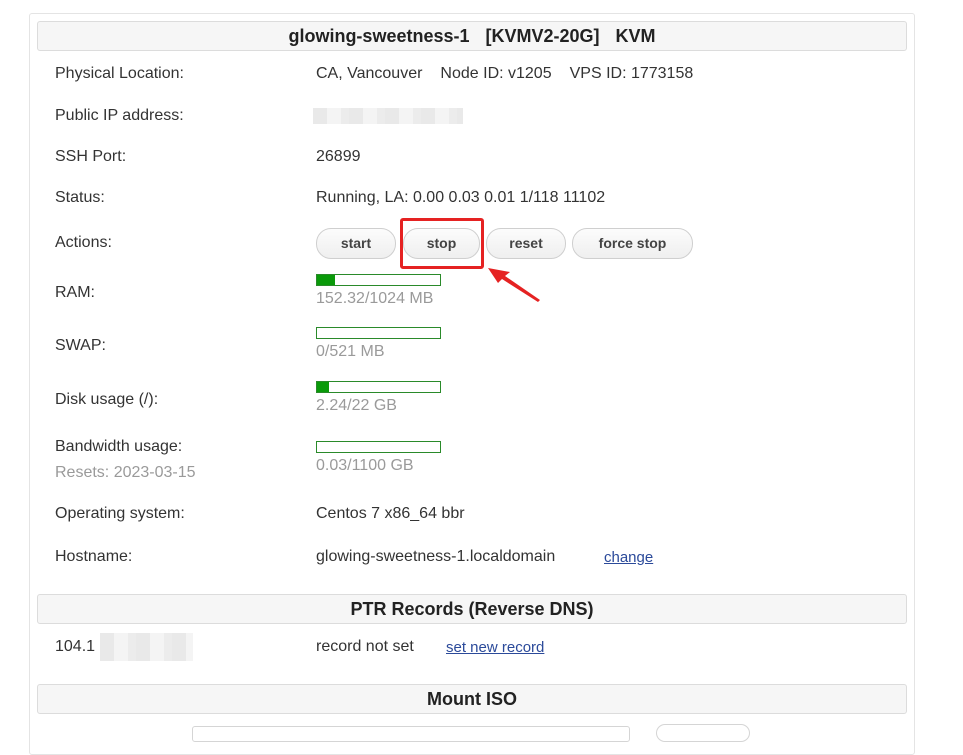  Describe the element at coordinates (496, 73) in the screenshot. I see `node-id-text: Node ID: v1205` at that location.